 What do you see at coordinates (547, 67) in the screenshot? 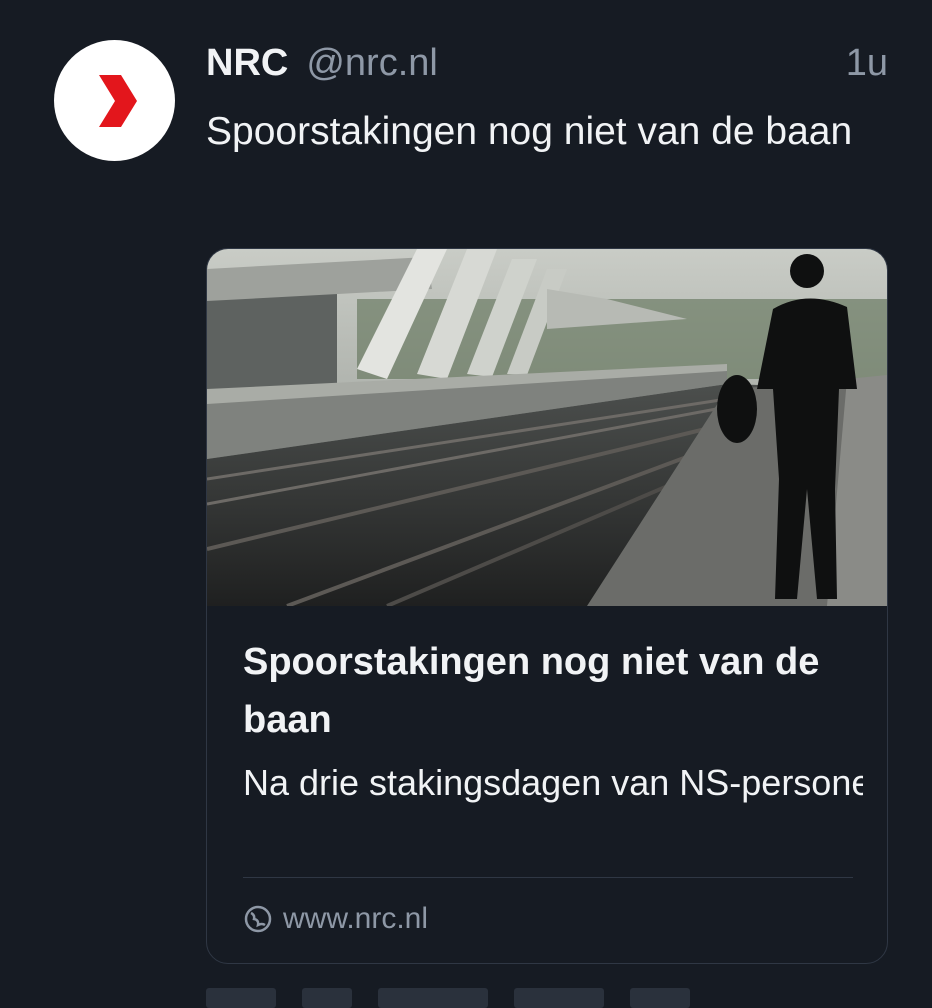
I see `tweet-header: NRC @nrc.nl 1u` at bounding box center [547, 67].